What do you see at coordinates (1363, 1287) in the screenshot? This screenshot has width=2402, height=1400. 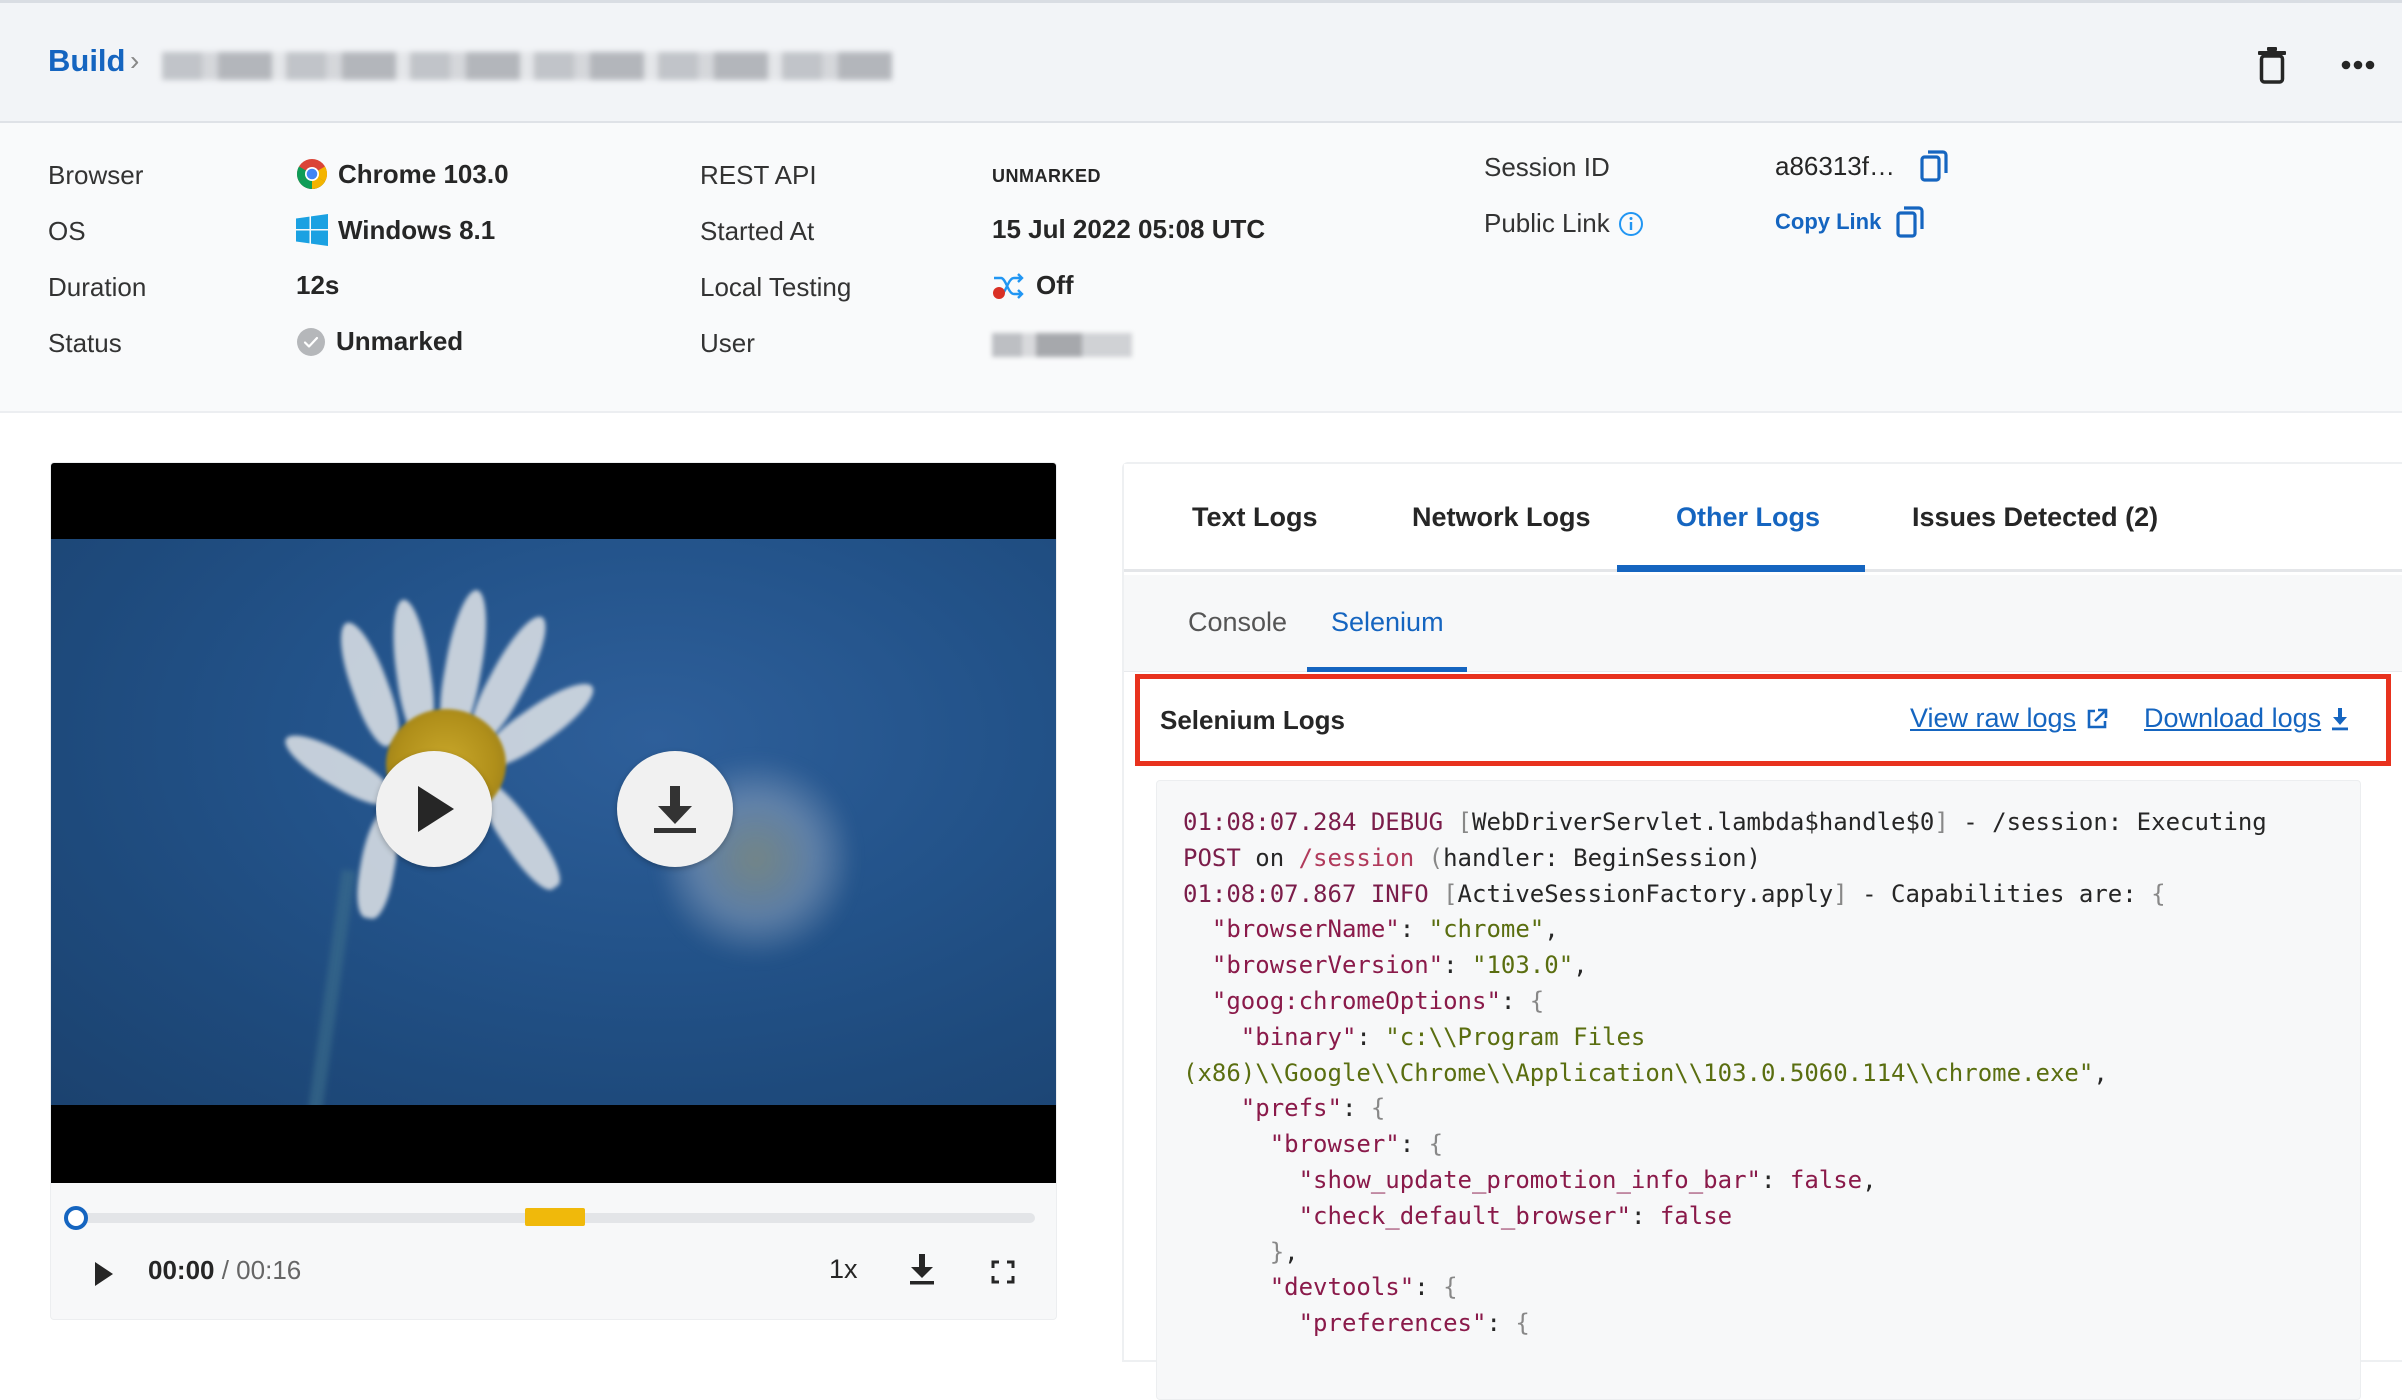 I see `log-line: "devtools": {` at bounding box center [1363, 1287].